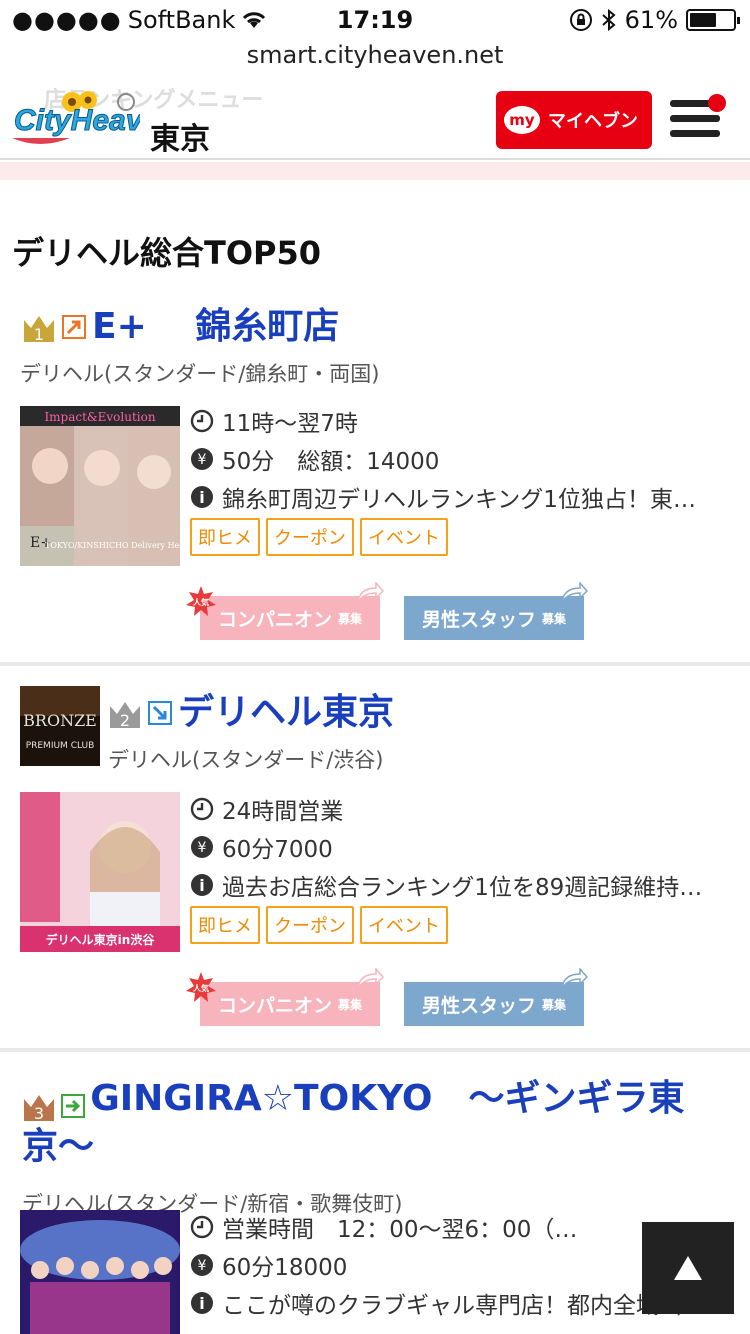 The image size is (750, 1334). Describe the element at coordinates (60, 746) in the screenshot. I see `svg-text: PREMIUM CLUB` at that location.